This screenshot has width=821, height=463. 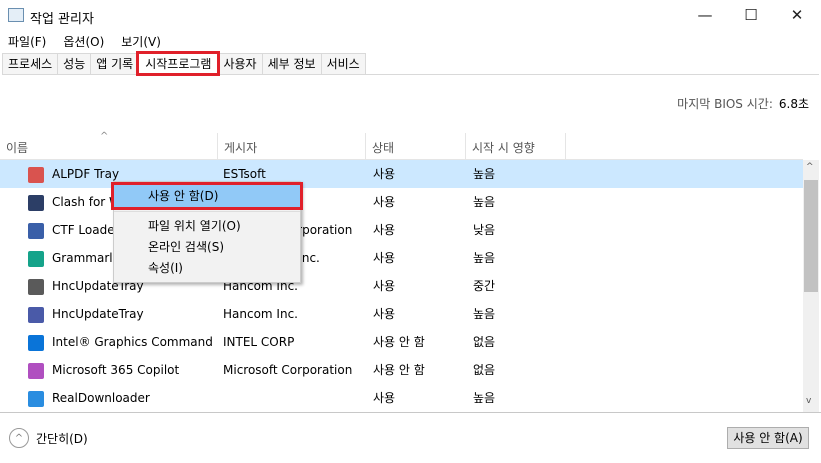 What do you see at coordinates (109, 146) in the screenshot?
I see `column-name: 이름` at bounding box center [109, 146].